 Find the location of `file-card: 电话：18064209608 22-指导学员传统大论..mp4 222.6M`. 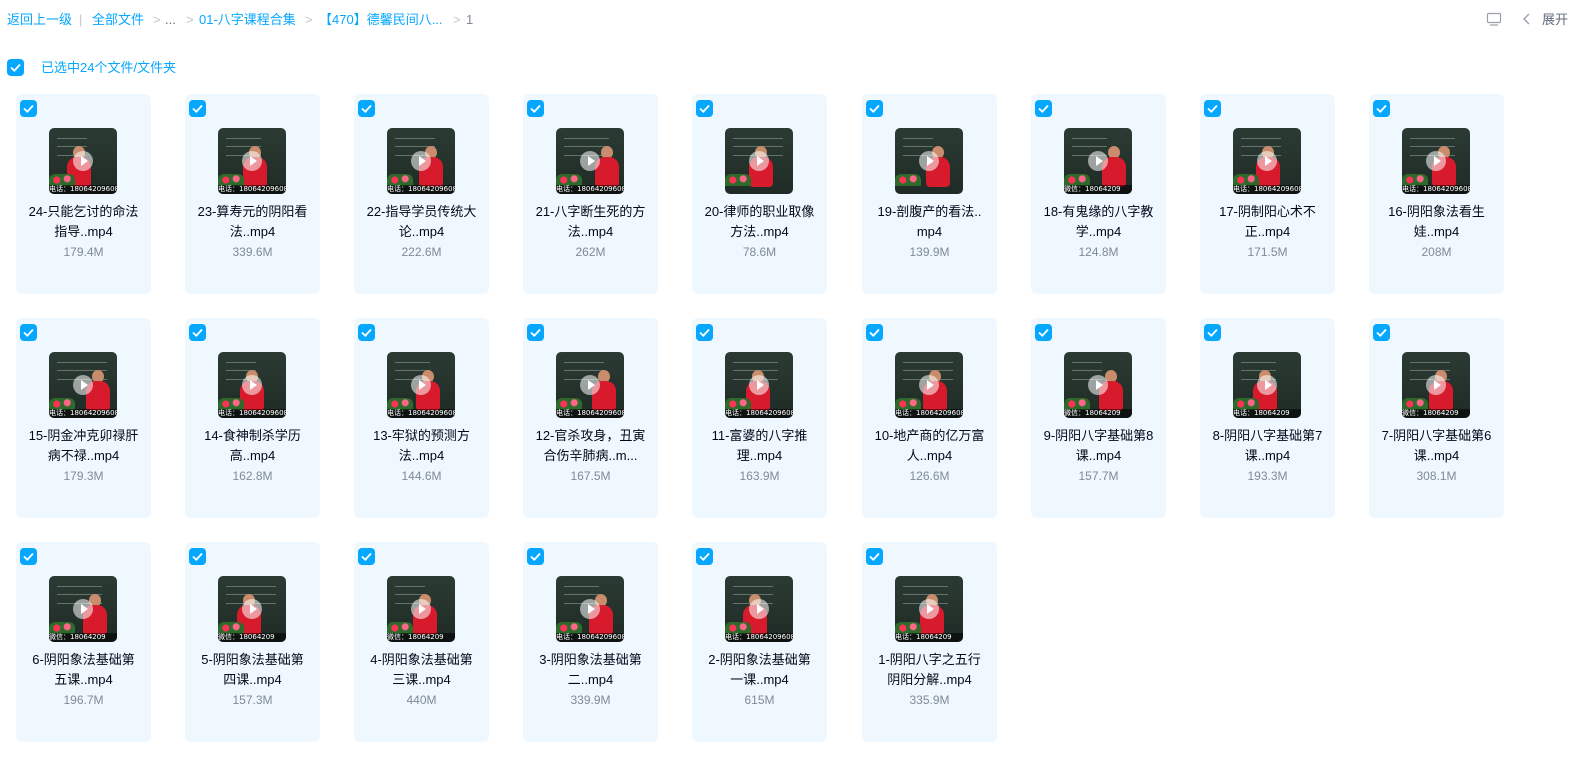

file-card: 电话：18064209608 22-指导学员传统大论..mp4 222.6M is located at coordinates (421, 194).